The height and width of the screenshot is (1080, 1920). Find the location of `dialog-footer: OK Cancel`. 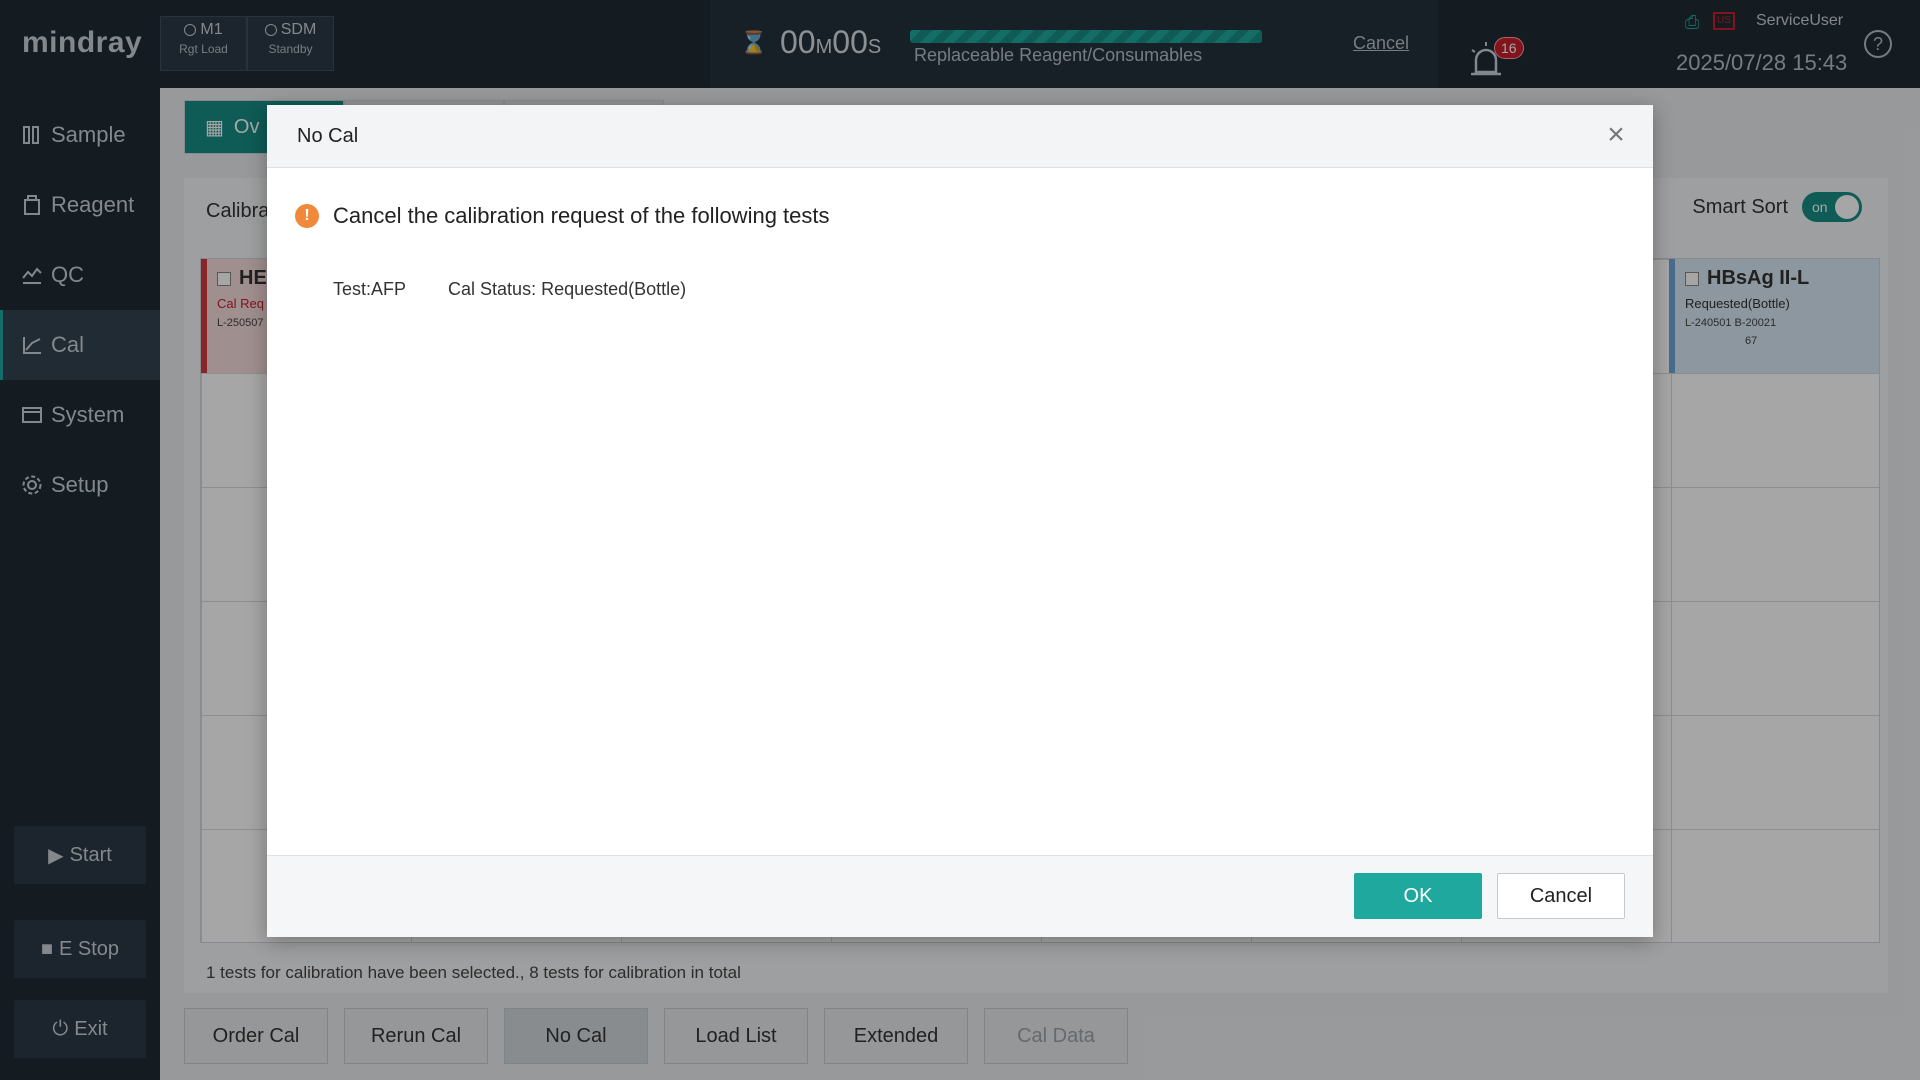

dialog-footer: OK Cancel is located at coordinates (960, 896).